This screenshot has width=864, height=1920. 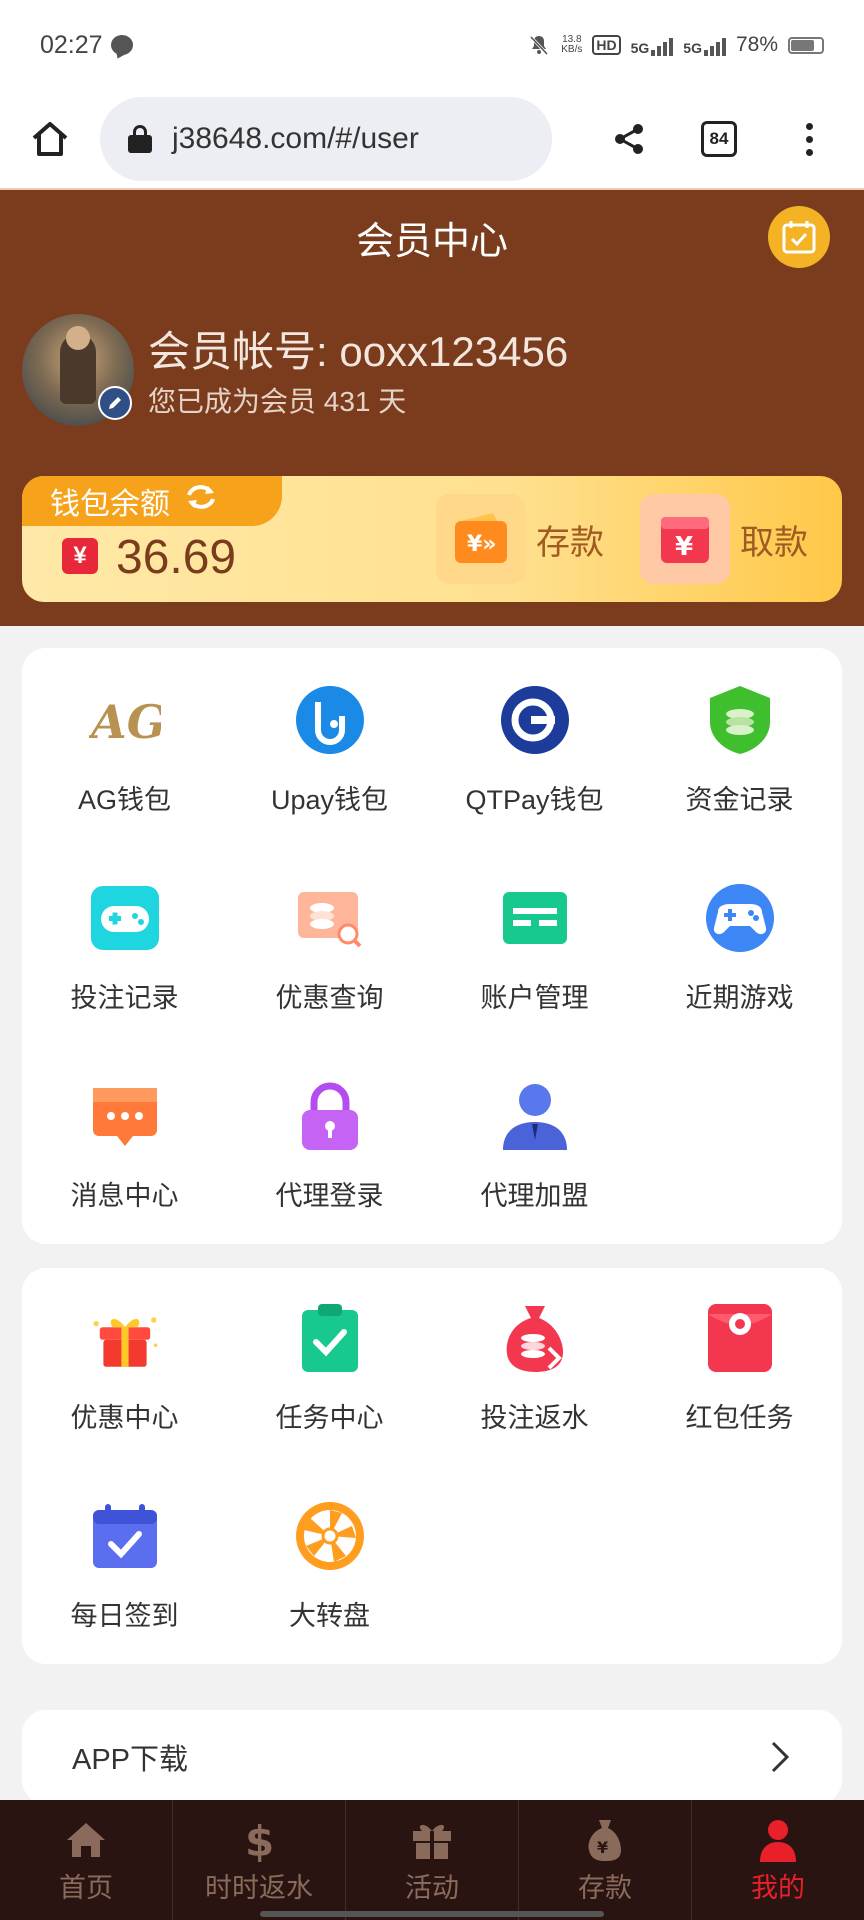 What do you see at coordinates (740, 918) in the screenshot?
I see `controller-icon` at bounding box center [740, 918].